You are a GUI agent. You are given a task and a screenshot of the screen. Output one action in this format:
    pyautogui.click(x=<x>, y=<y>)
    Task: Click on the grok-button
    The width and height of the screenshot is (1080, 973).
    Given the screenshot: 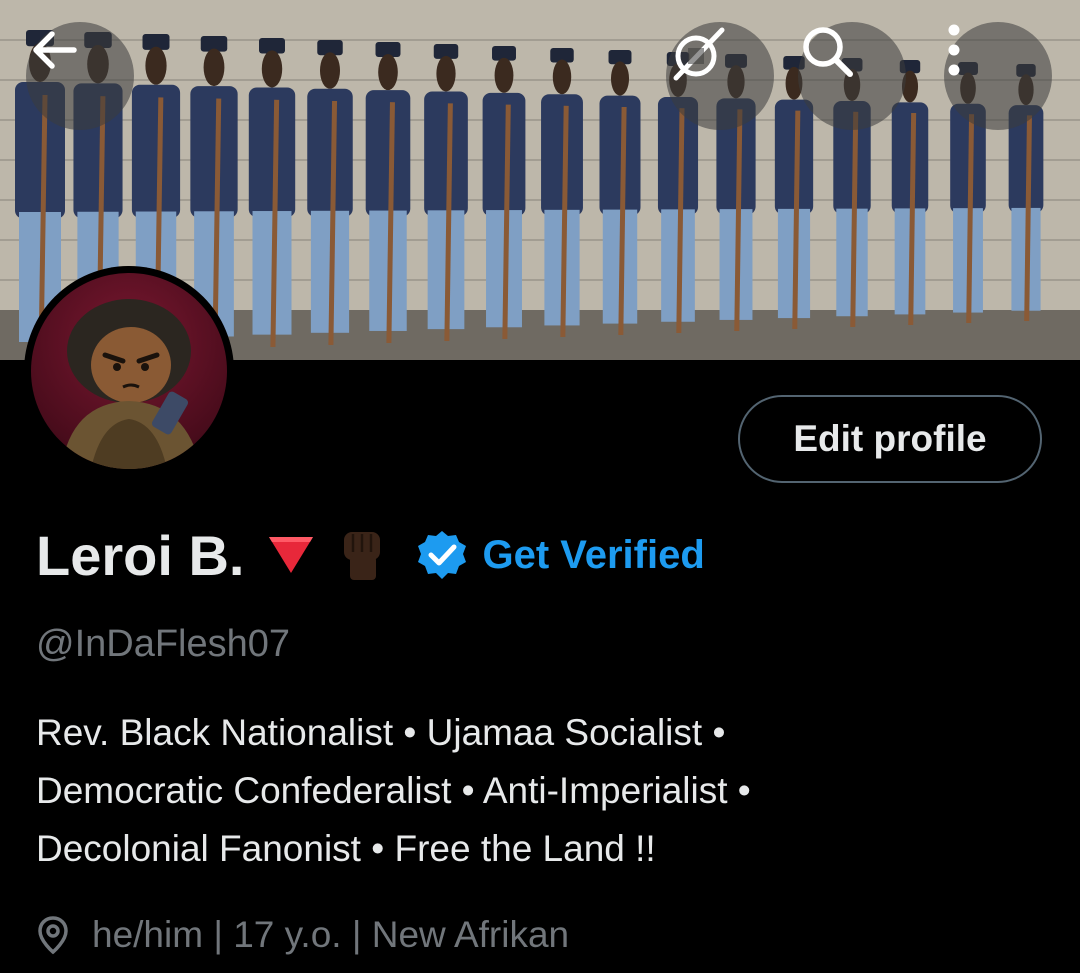 What is the action you would take?
    pyautogui.click(x=720, y=76)
    